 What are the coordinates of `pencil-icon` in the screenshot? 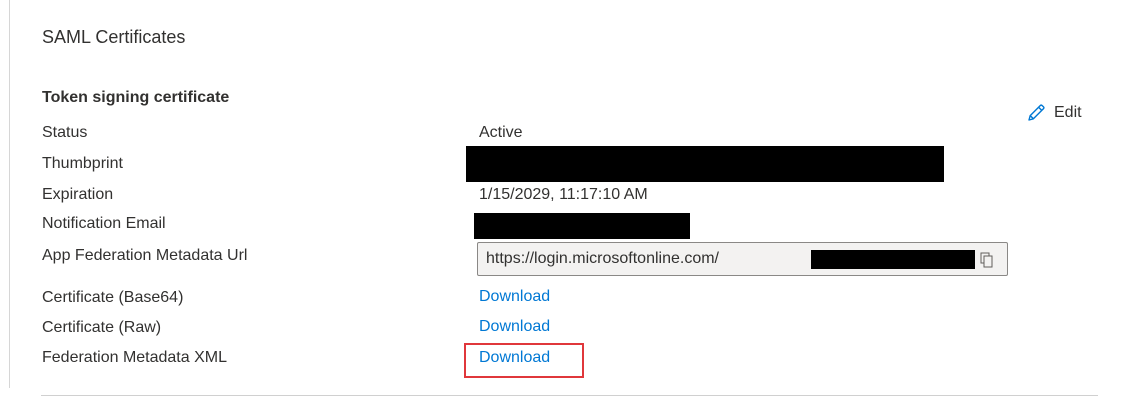 It's located at (1036, 113).